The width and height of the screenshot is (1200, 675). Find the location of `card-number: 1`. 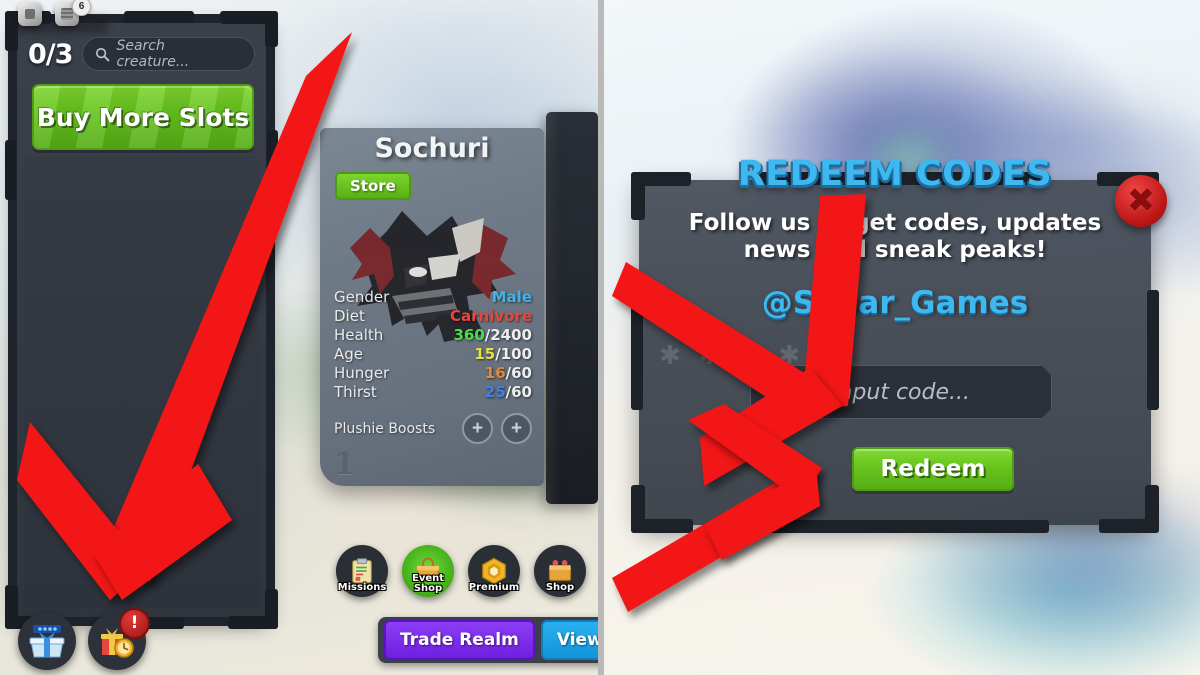

card-number: 1 is located at coordinates (344, 464).